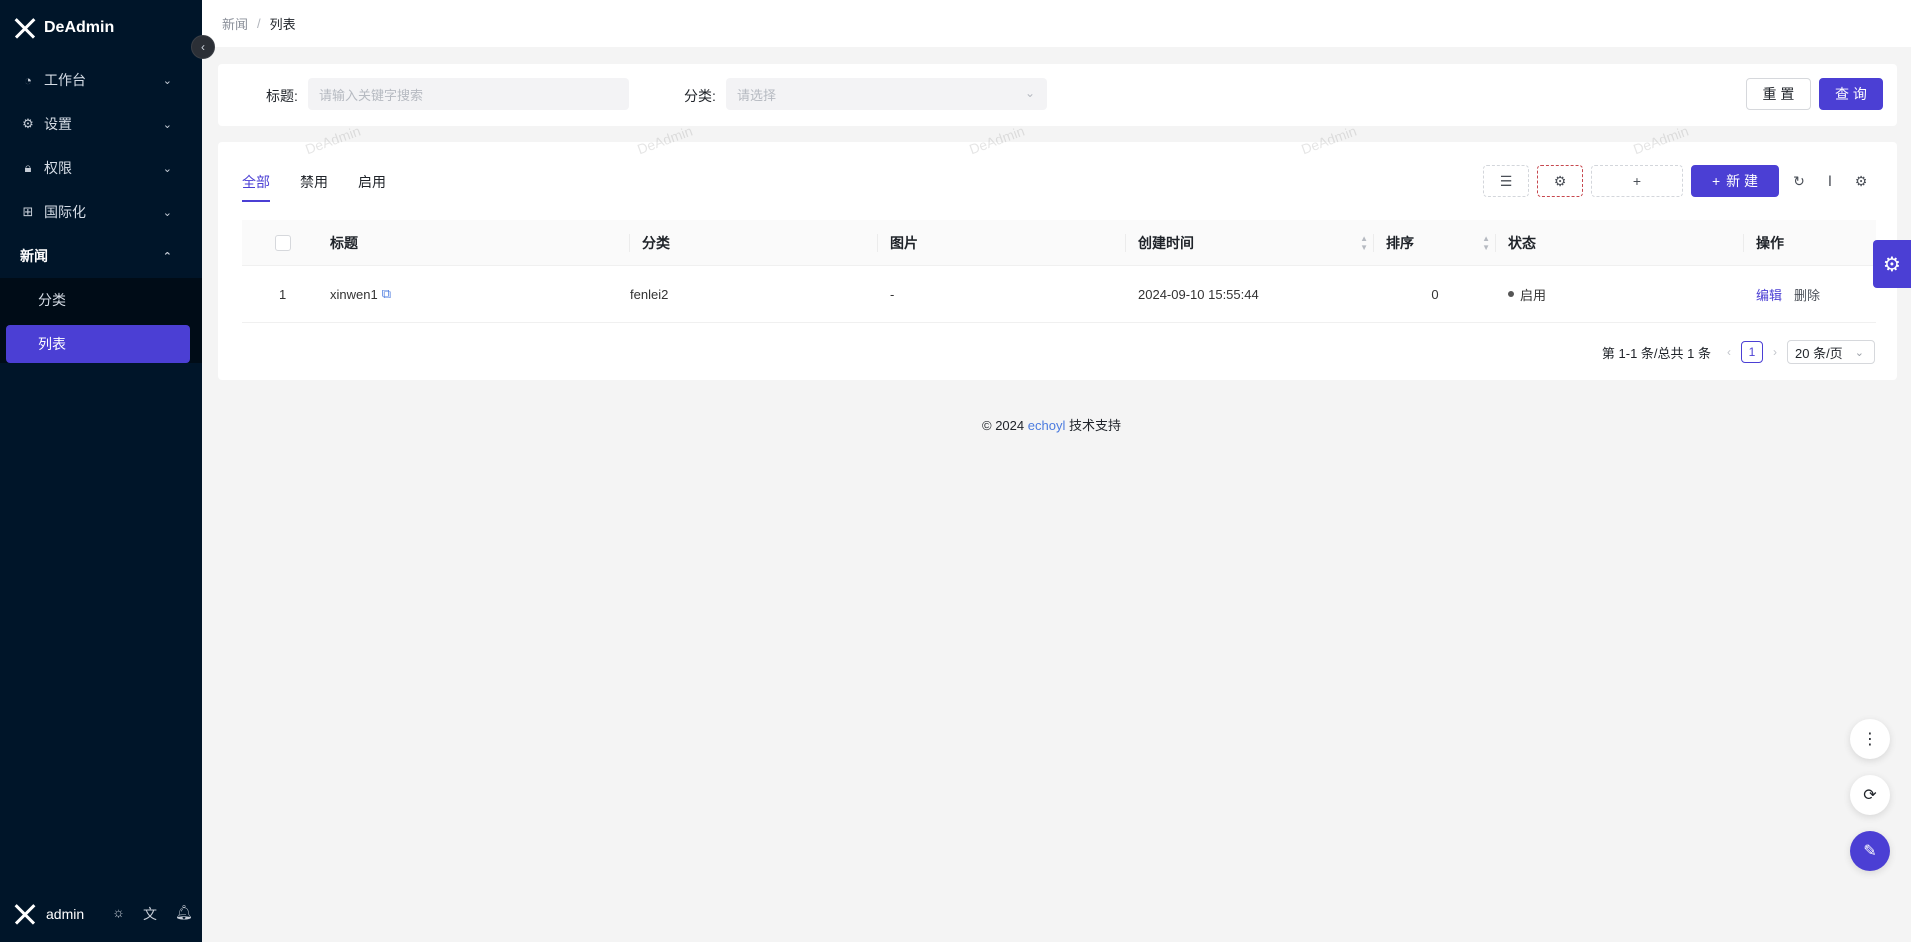 The width and height of the screenshot is (1911, 942). Describe the element at coordinates (203, 47) in the screenshot. I see `collapse-sidebar-button: ‹` at that location.